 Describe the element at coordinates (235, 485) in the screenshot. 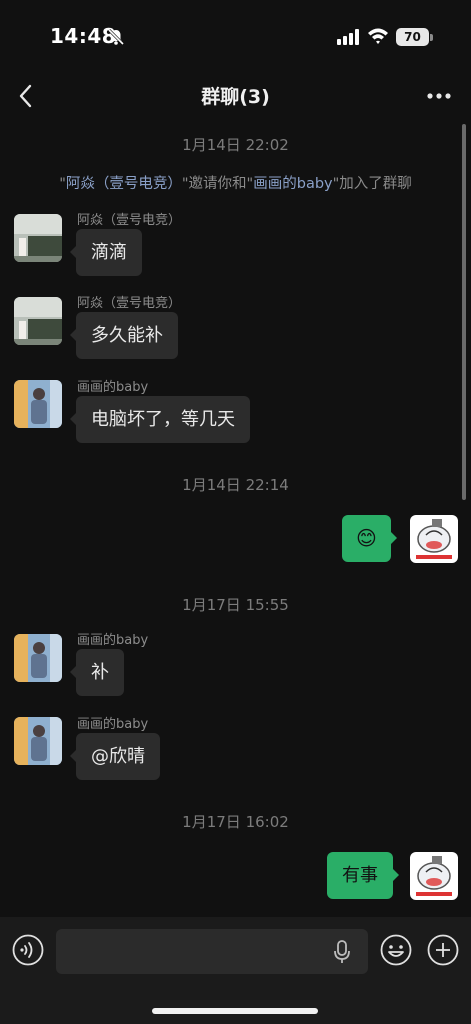

I see `timestamp: 1月14日 22:14` at that location.